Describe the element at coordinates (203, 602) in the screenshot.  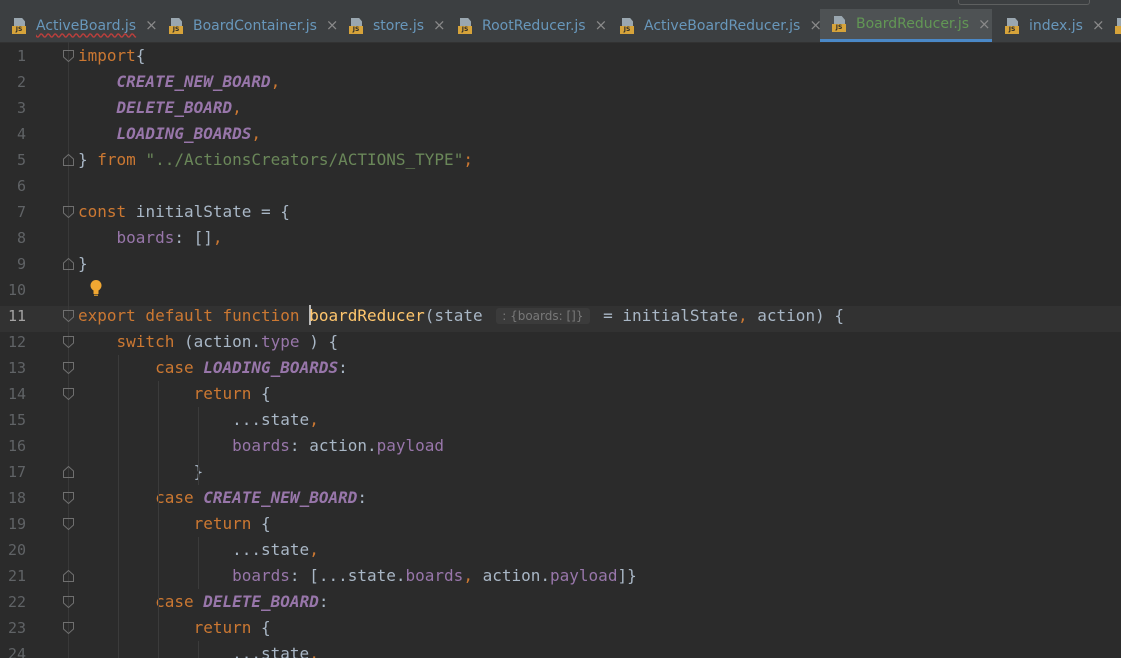
I see `code-text: case DELETE_BOARD:` at that location.